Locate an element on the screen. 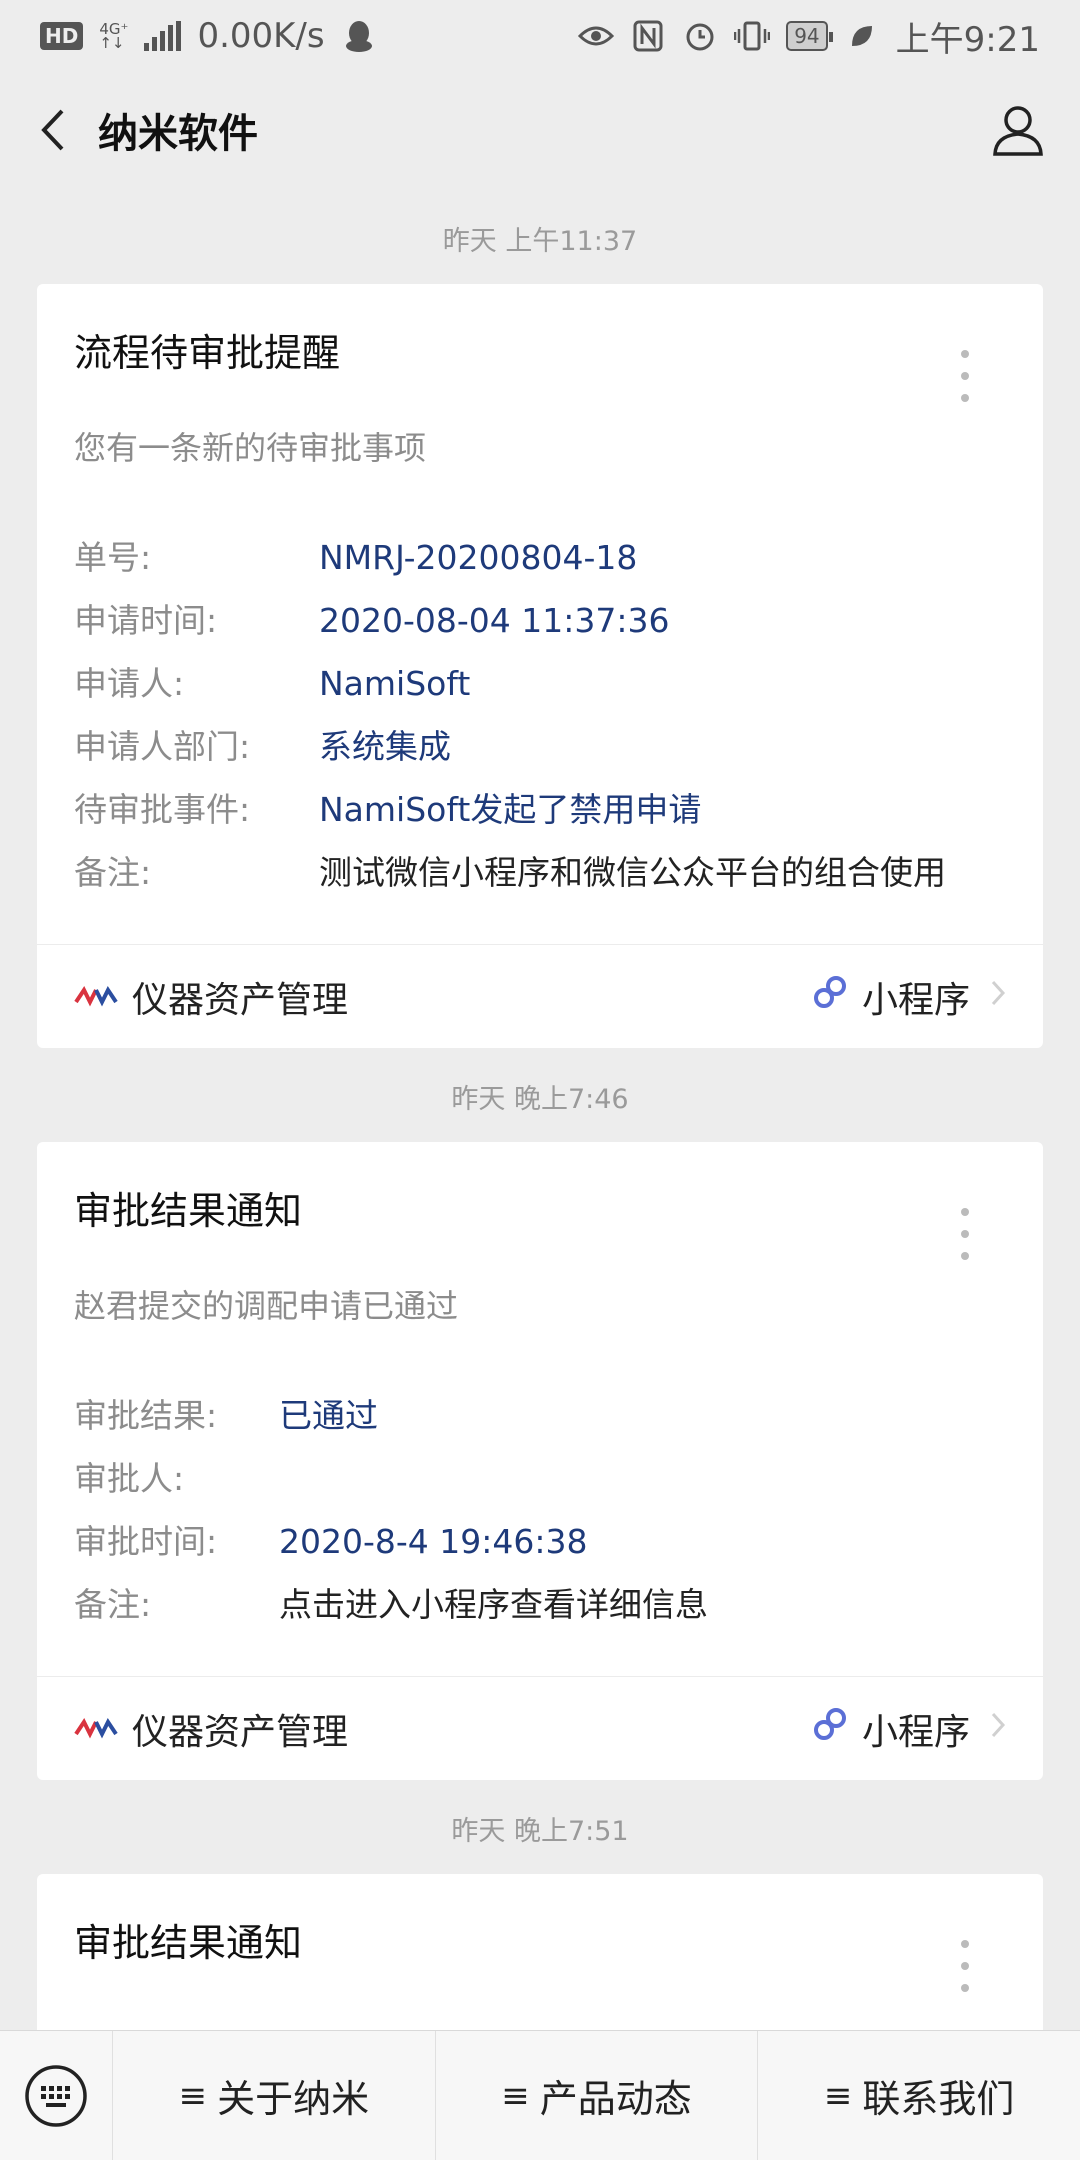  field-row: 审批人: is located at coordinates (540, 1478).